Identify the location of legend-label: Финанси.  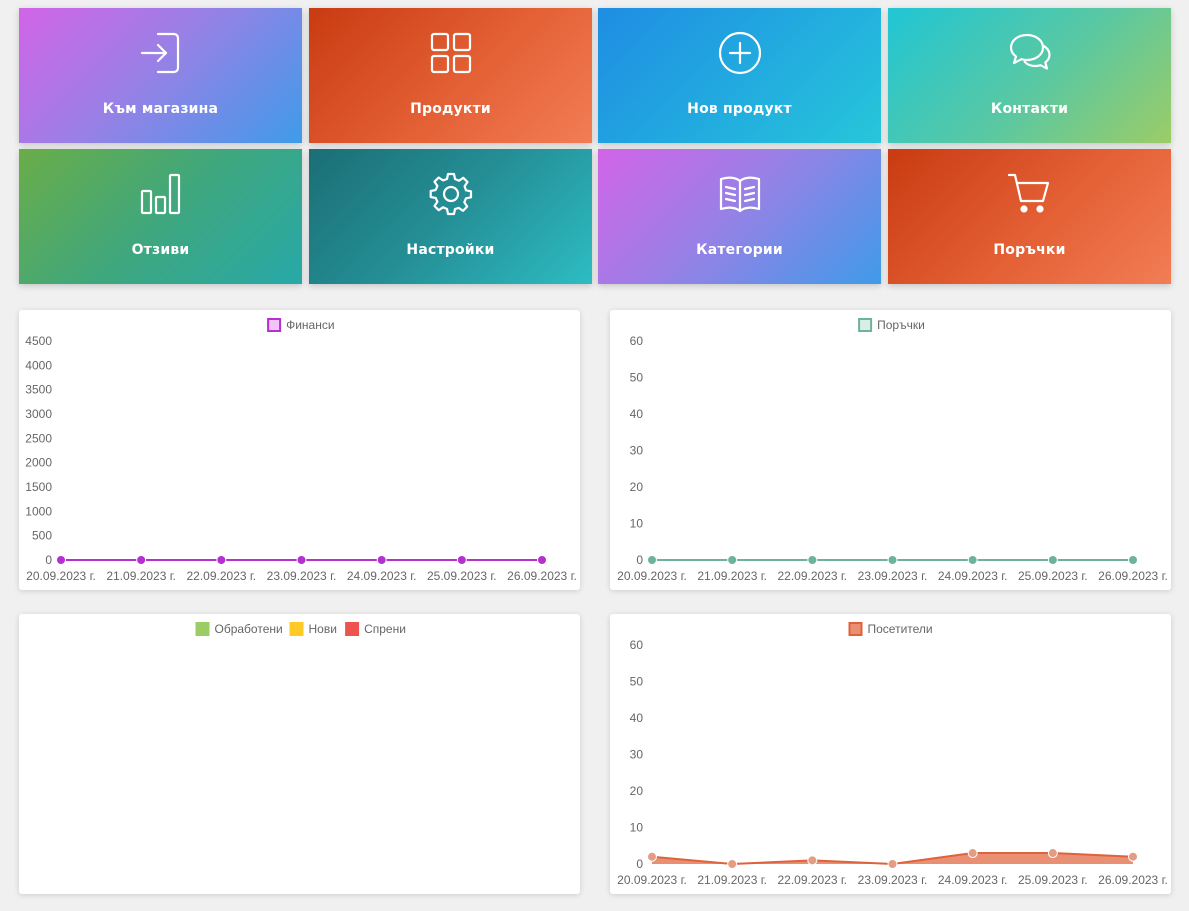
(310, 325).